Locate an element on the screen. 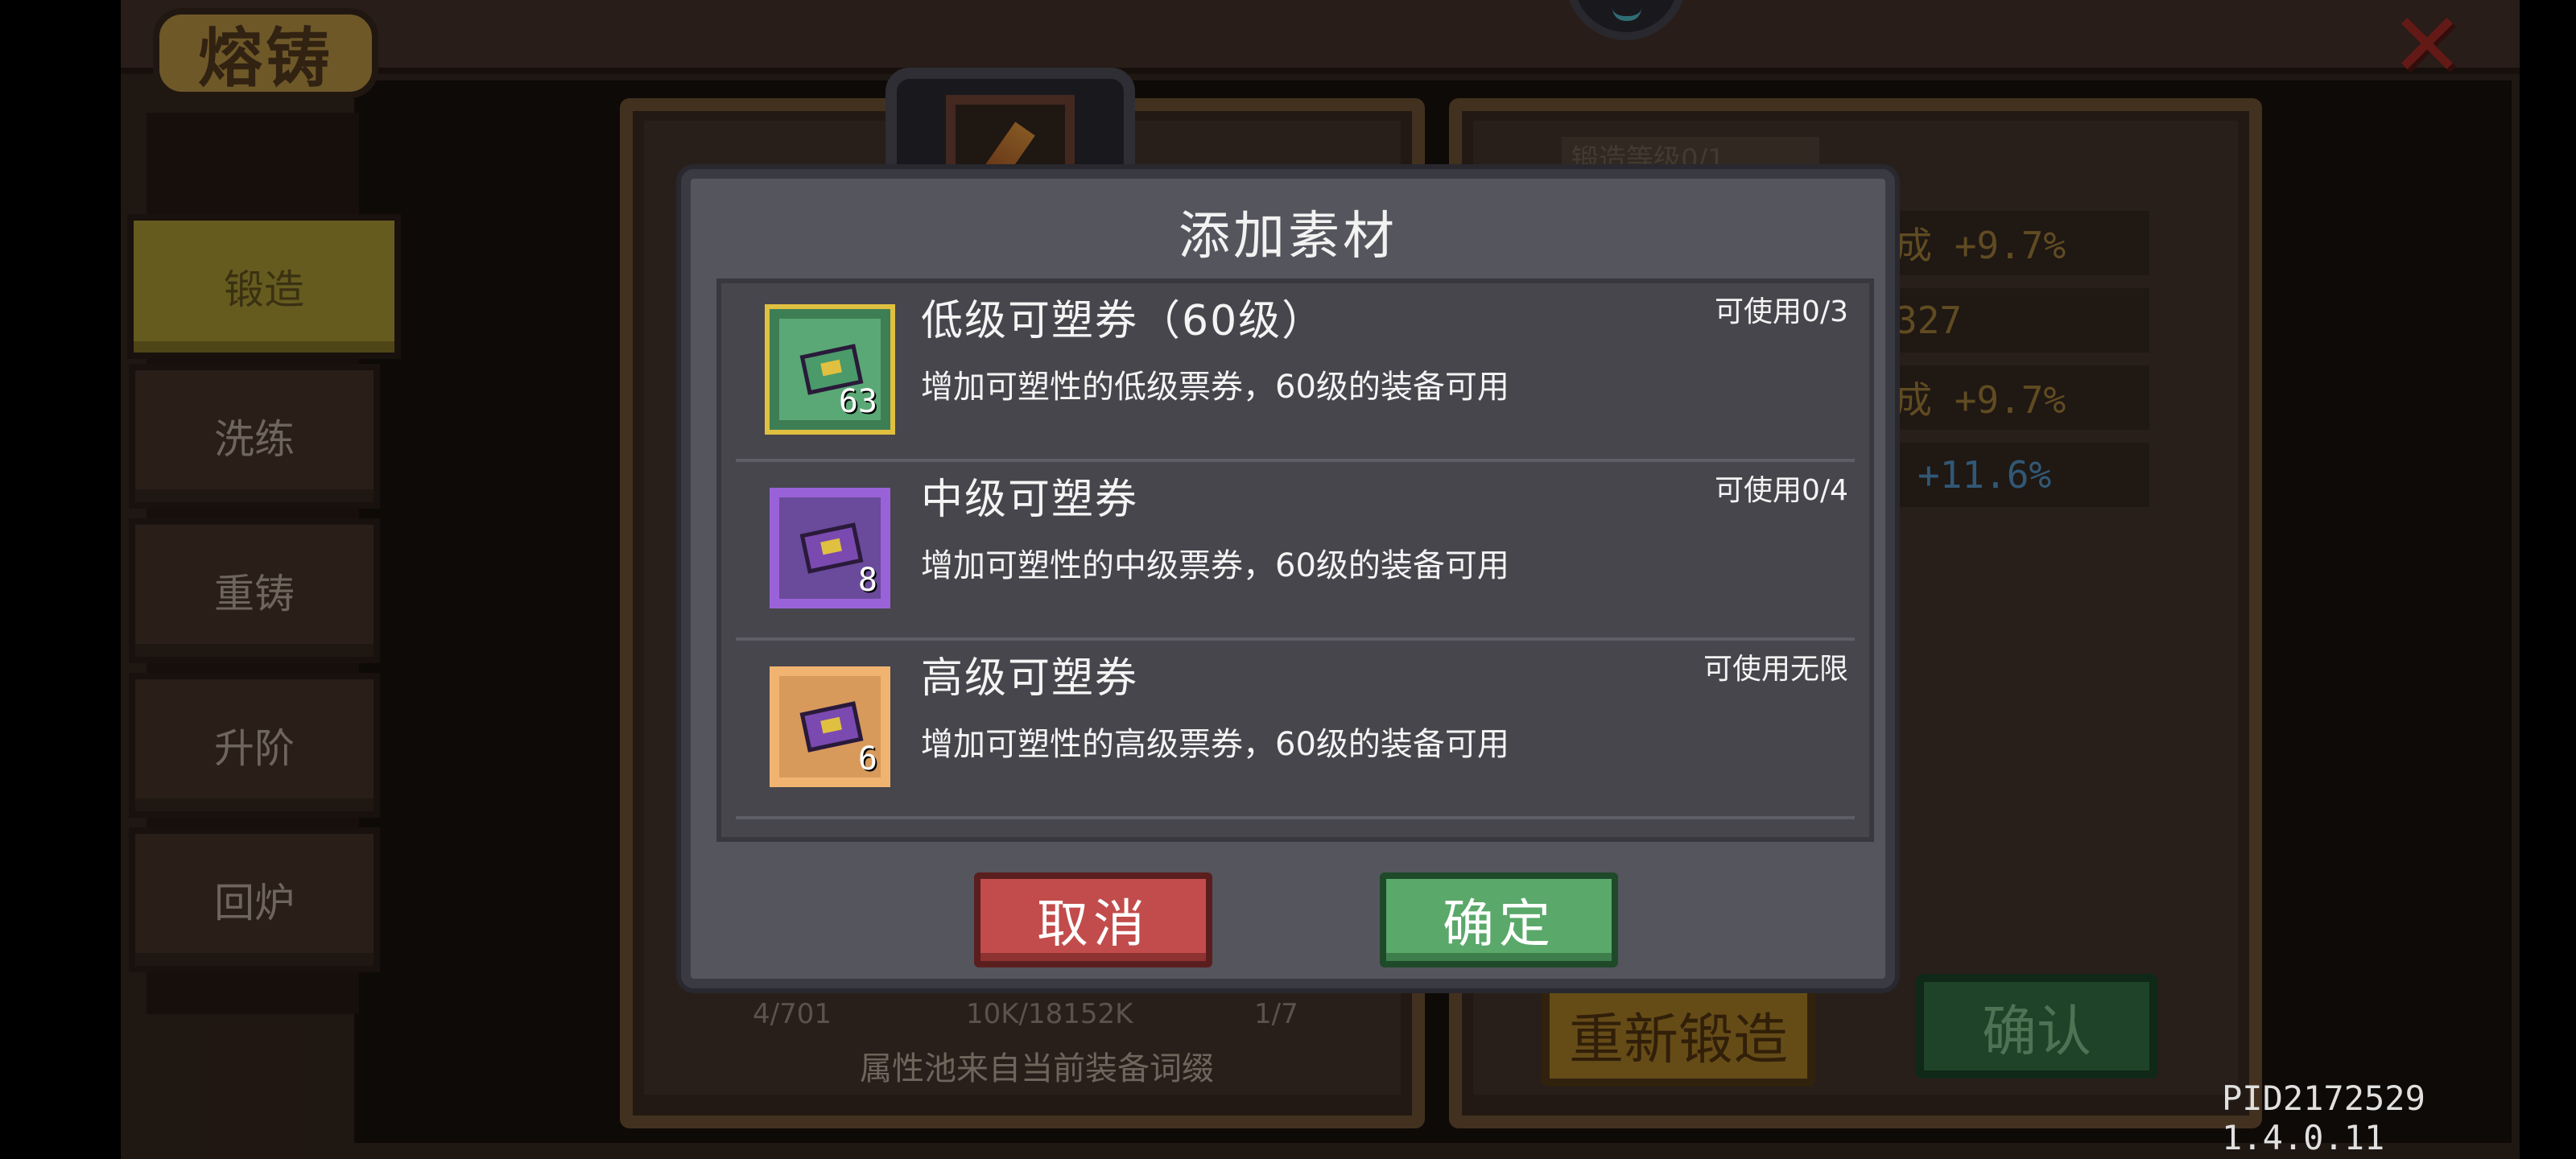 This screenshot has width=2576, height=1159. item-description: 增加可塑性的低级票券，60级的装备可用 is located at coordinates (1215, 387).